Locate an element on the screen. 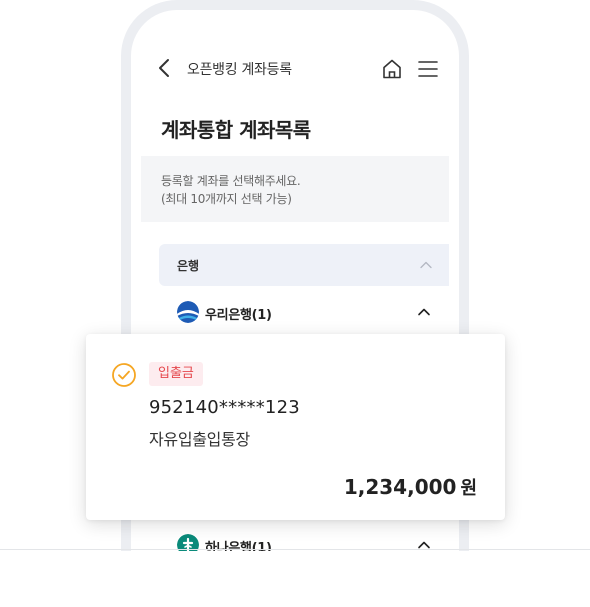 The image size is (590, 607). guide-text: 등록할 계좌를 선택해주세요. is located at coordinates (231, 181).